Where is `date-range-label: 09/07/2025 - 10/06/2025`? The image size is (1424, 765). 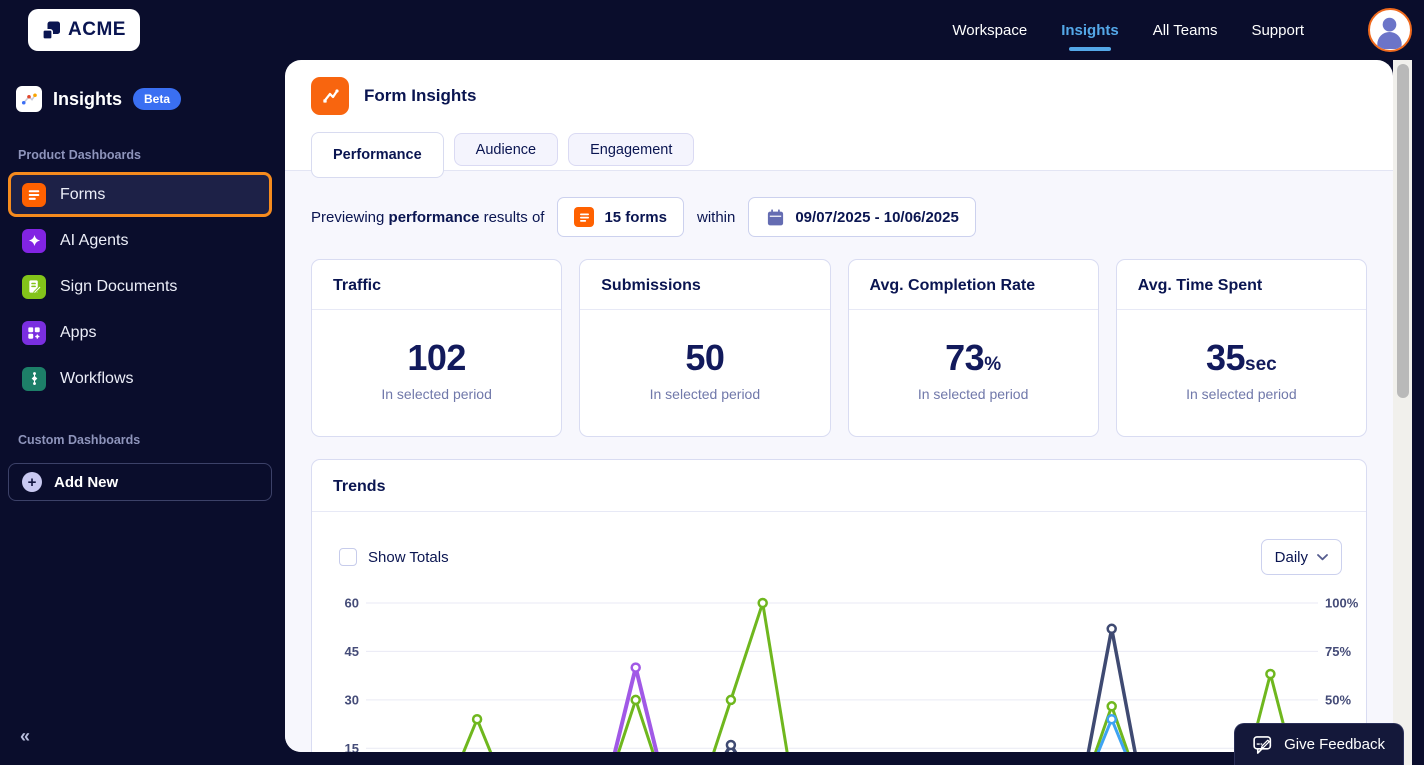 date-range-label: 09/07/2025 - 10/06/2025 is located at coordinates (877, 217).